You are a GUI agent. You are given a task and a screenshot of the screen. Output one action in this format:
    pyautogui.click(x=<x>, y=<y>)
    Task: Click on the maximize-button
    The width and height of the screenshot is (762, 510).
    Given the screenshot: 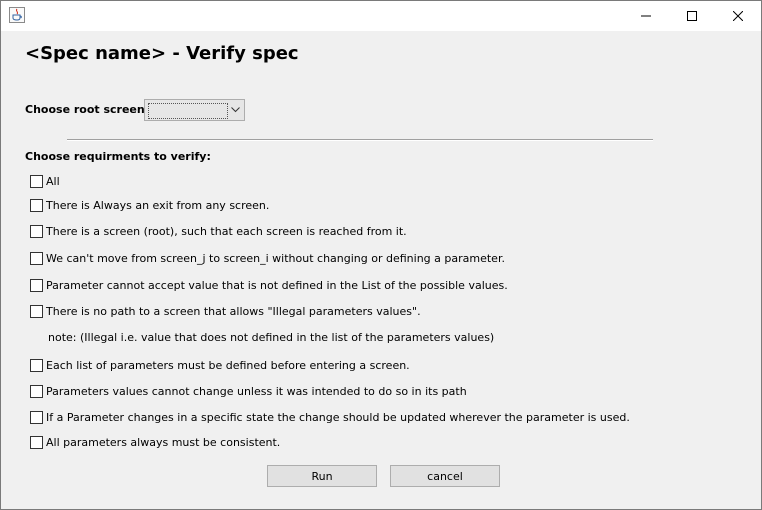 What is the action you would take?
    pyautogui.click(x=692, y=16)
    